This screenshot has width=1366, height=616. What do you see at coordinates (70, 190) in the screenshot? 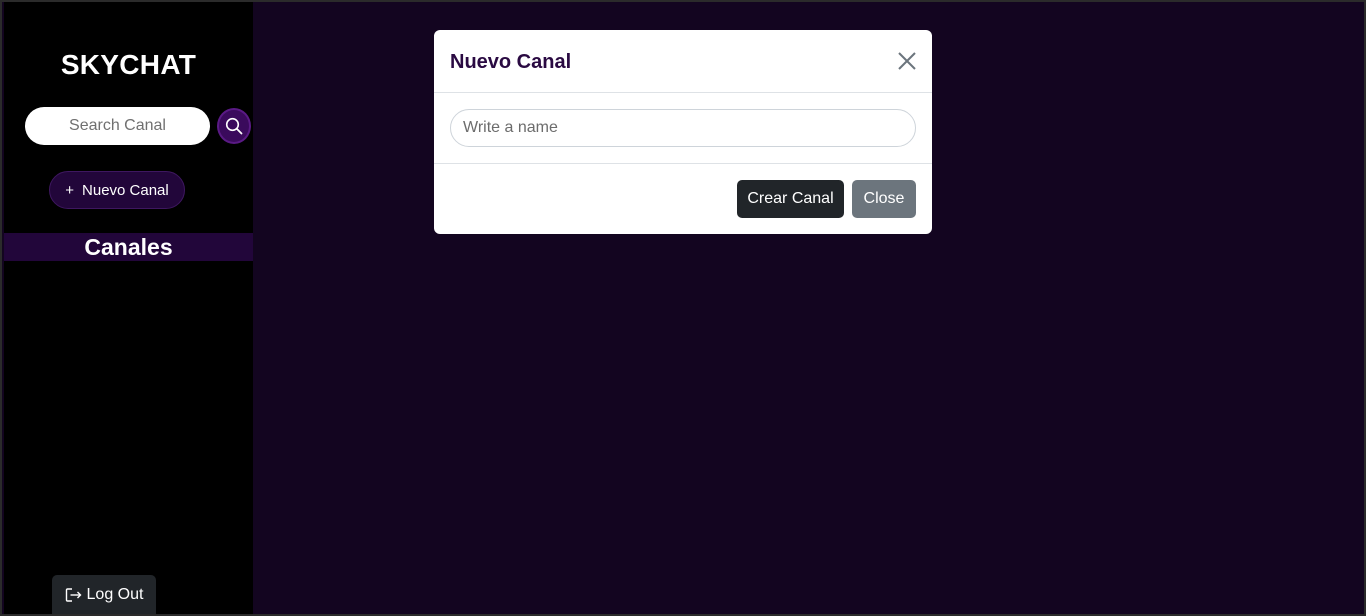
I see `plus-icon: +` at bounding box center [70, 190].